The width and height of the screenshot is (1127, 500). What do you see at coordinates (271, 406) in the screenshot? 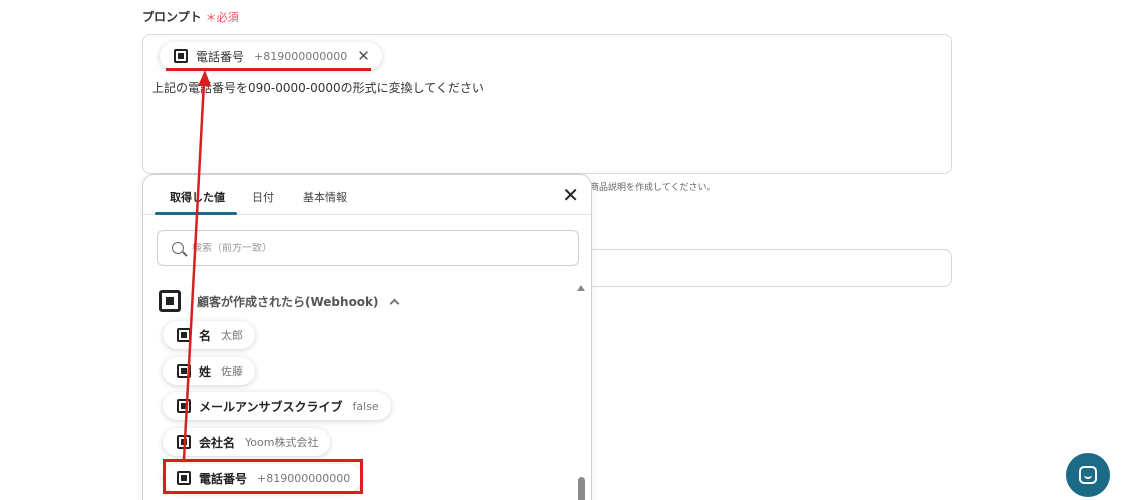
I see `item-name: メールアンサブスクライブ` at bounding box center [271, 406].